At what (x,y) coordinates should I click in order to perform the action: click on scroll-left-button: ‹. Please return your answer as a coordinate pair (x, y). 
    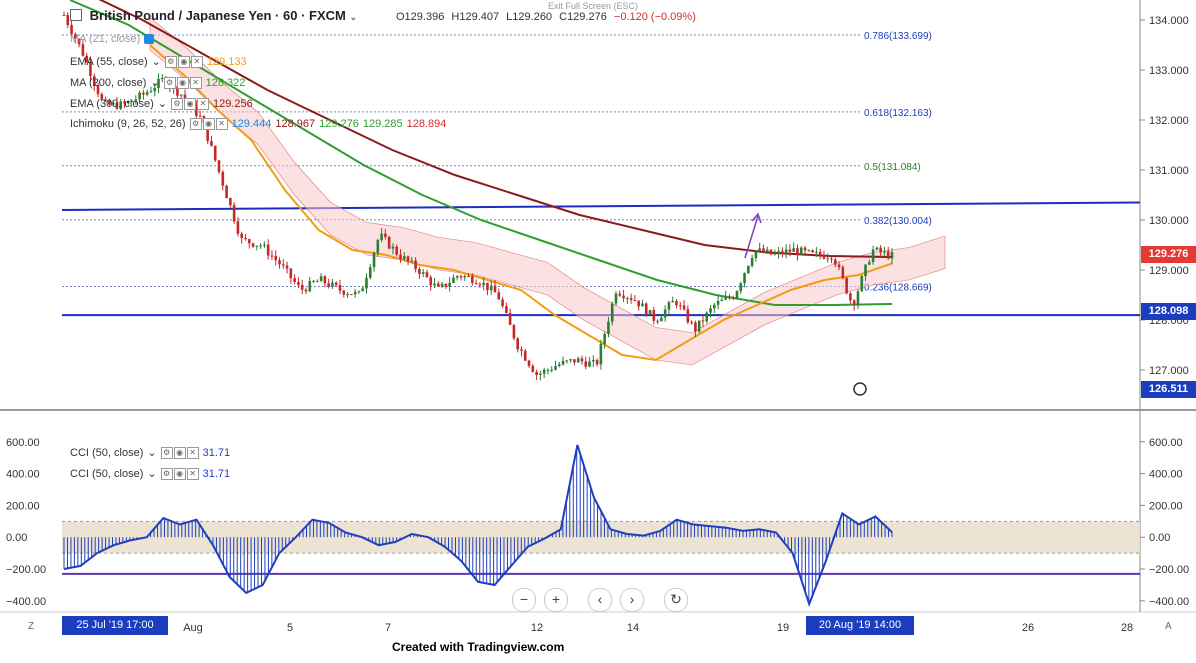
    Looking at the image, I should click on (600, 600).